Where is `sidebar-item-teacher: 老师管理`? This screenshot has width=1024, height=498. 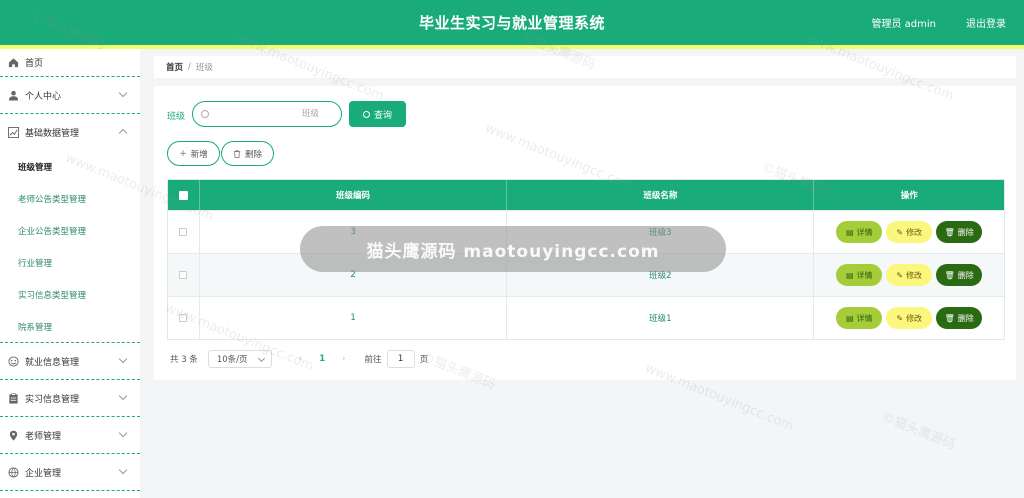
sidebar-item-teacher: 老师管理 is located at coordinates (70, 435).